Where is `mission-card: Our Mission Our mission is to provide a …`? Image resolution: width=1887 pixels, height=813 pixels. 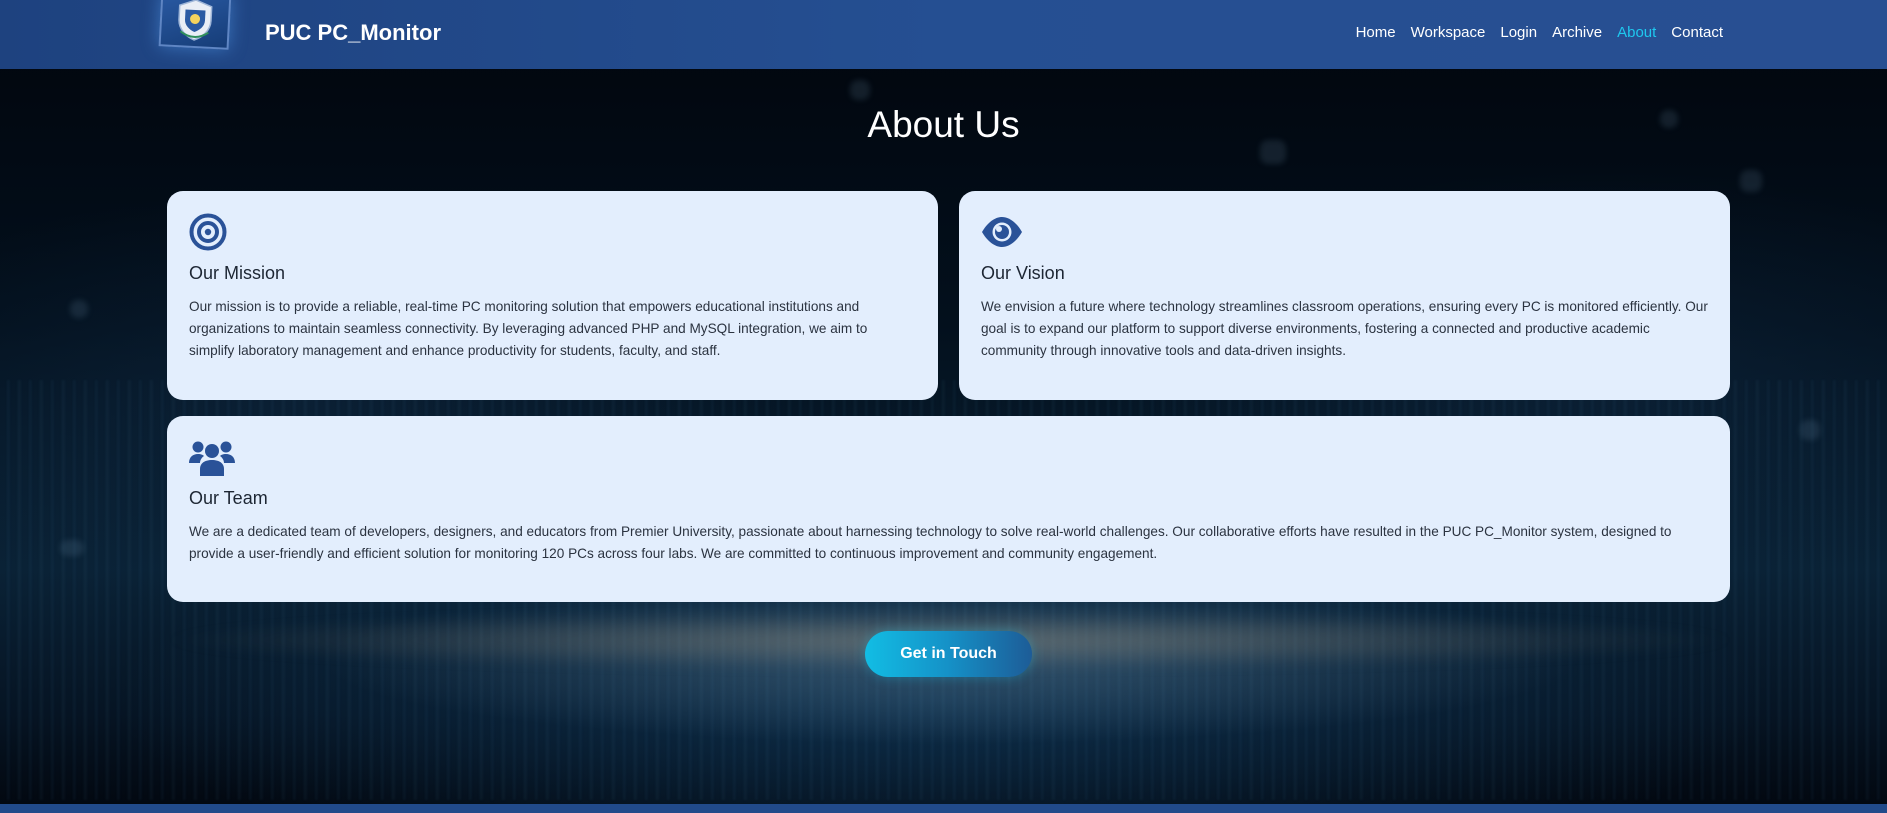
mission-card: Our Mission Our mission is to provide a … is located at coordinates (552, 295).